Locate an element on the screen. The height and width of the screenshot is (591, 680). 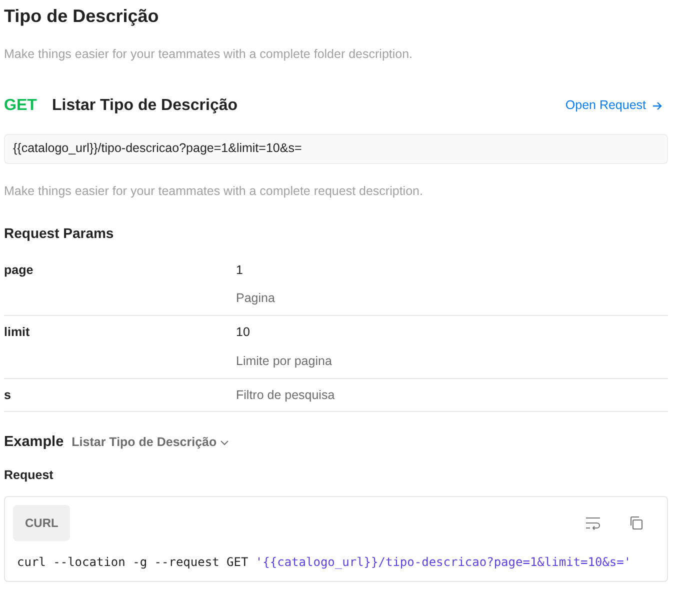
param-description: Filtro de pesquisa is located at coordinates (285, 395).